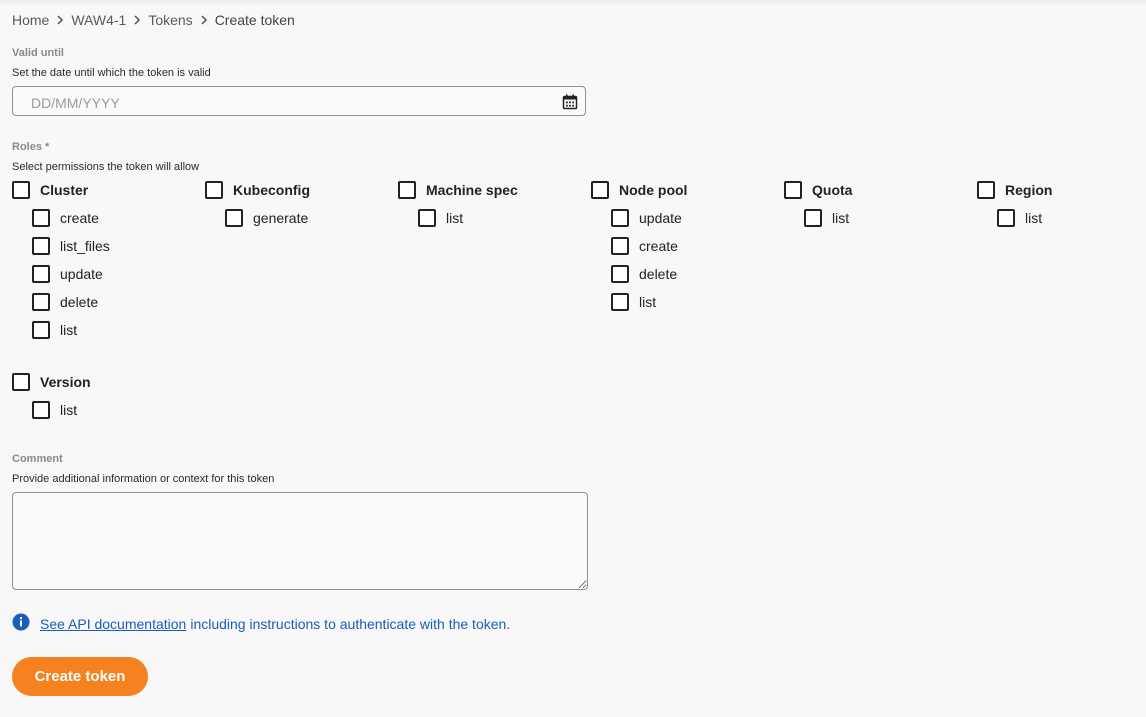 The width and height of the screenshot is (1146, 717). Describe the element at coordinates (85, 246) in the screenshot. I see `permission-label: list_files` at that location.